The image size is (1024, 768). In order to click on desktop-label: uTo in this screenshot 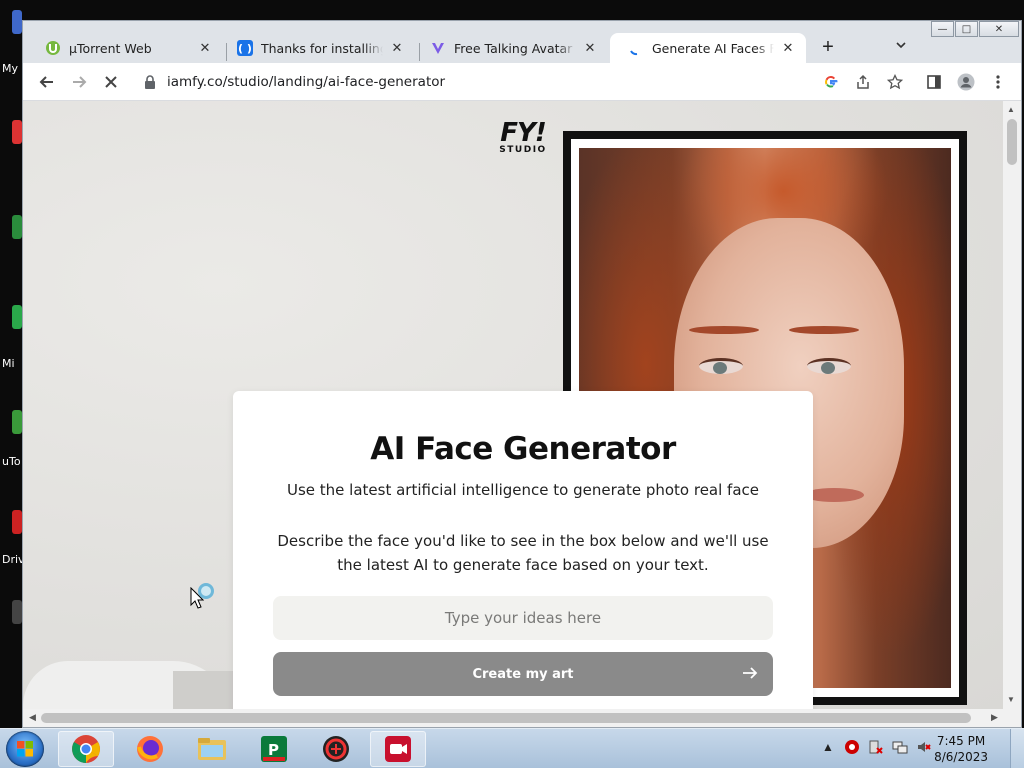, I will do `click(11, 461)`.